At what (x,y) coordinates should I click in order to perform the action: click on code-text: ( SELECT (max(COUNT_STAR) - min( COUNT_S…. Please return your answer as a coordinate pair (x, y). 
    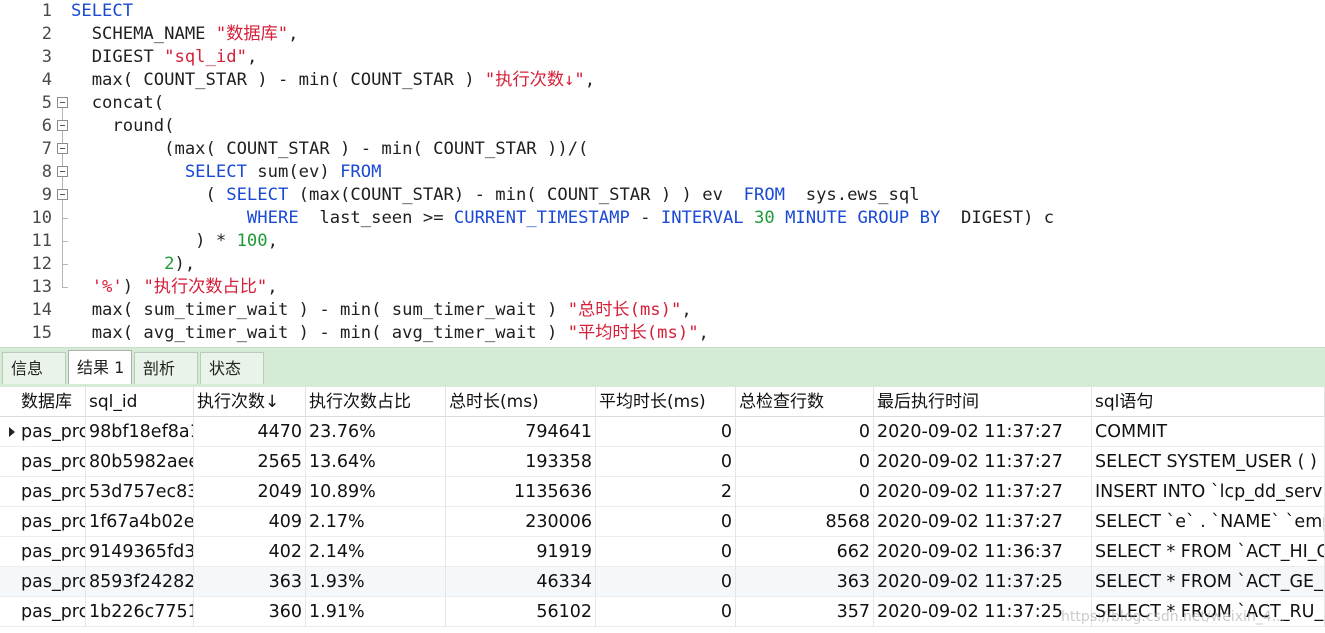
    Looking at the image, I should click on (495, 195).